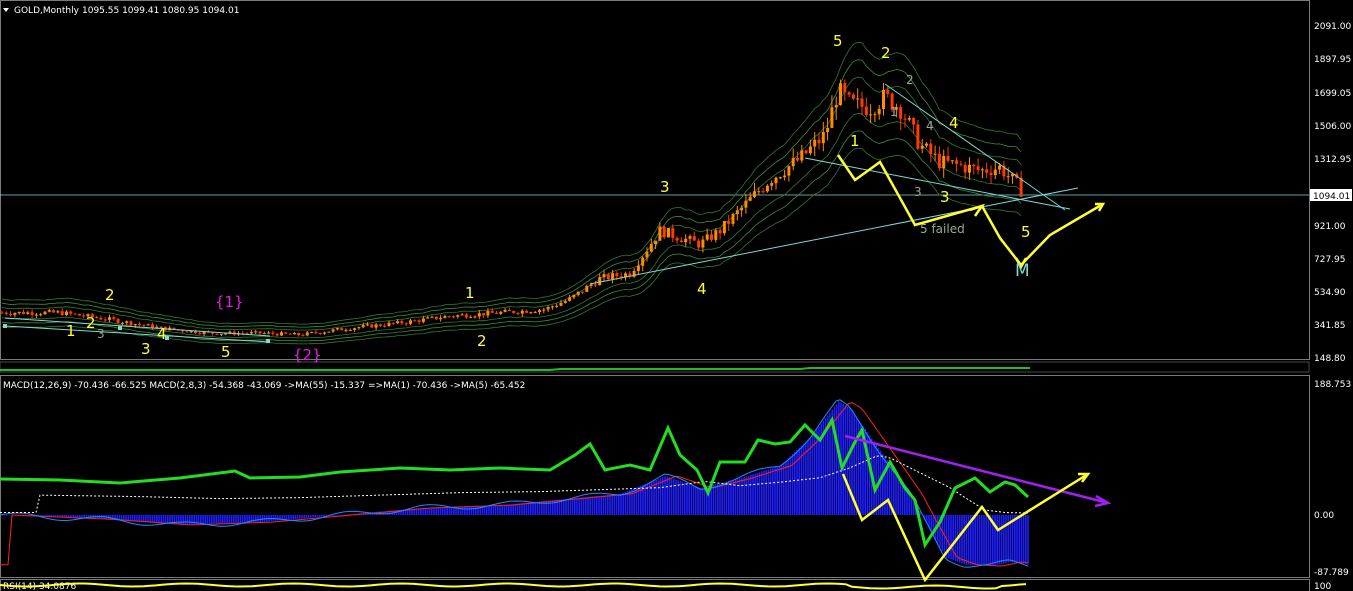 The height and width of the screenshot is (591, 1353). What do you see at coordinates (91, 323) in the screenshot?
I see `wave-label: 2` at bounding box center [91, 323].